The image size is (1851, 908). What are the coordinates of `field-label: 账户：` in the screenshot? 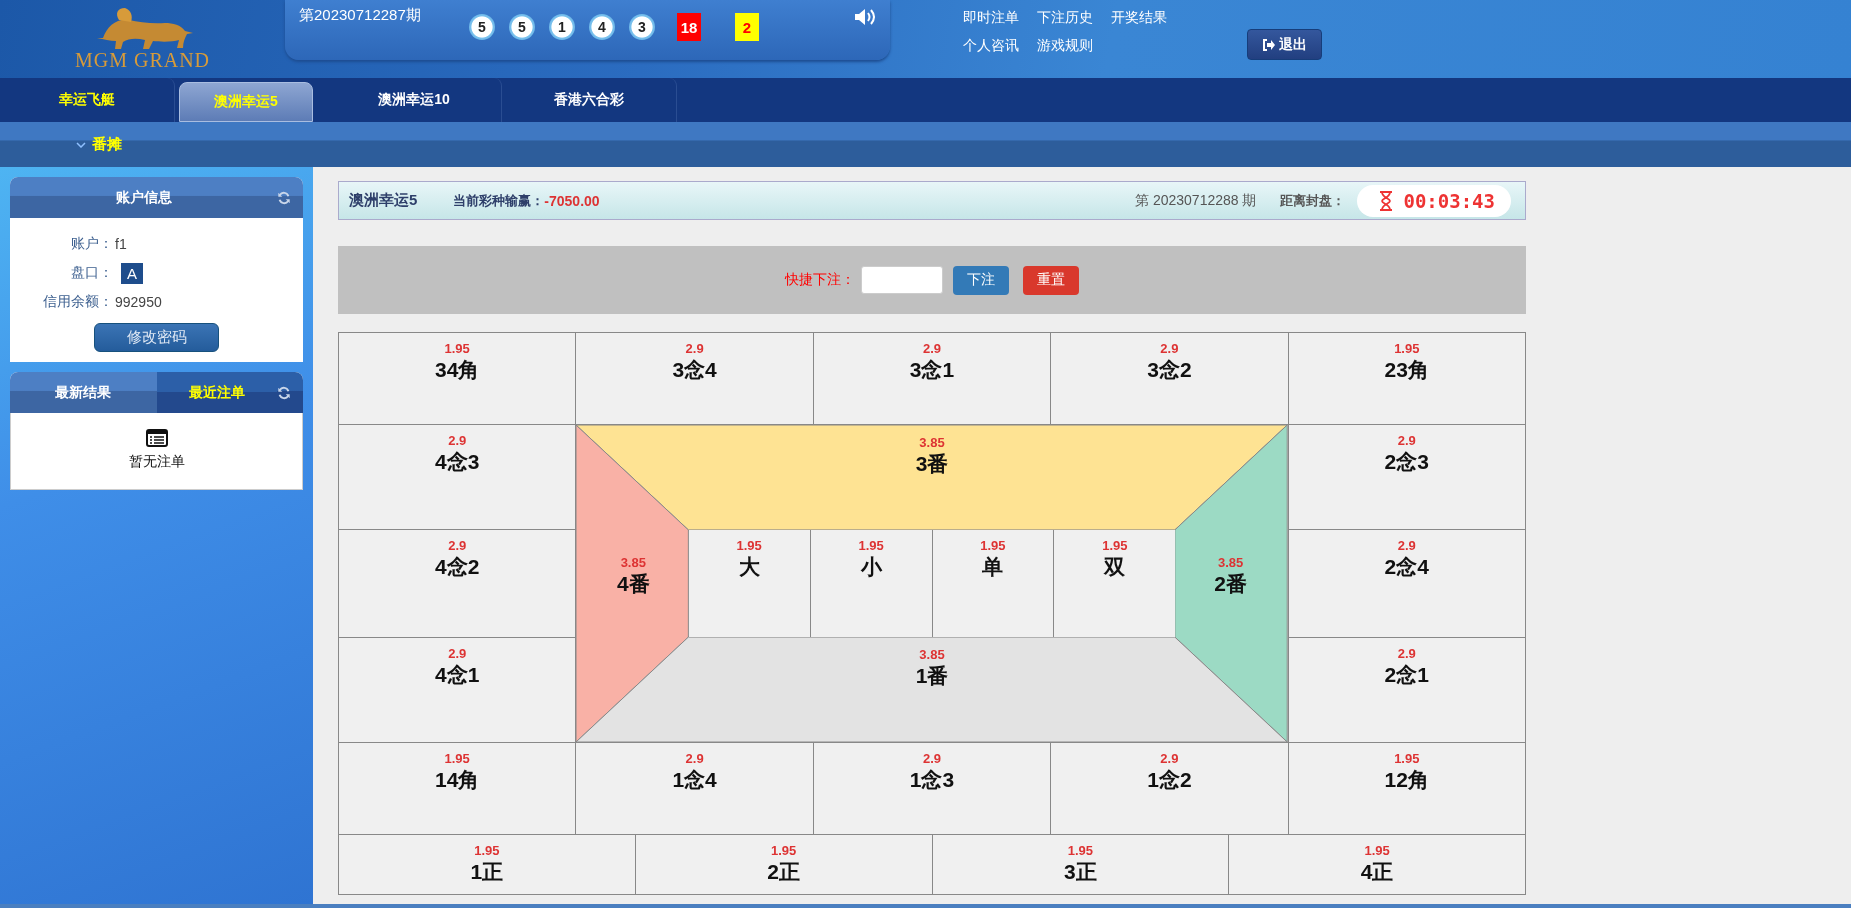 It's located at (91, 244).